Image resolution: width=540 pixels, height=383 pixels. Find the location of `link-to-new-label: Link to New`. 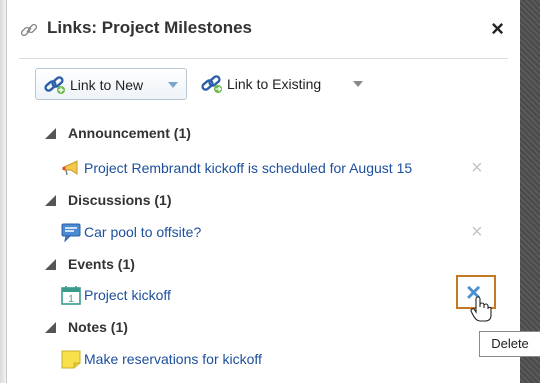

link-to-new-label: Link to New is located at coordinates (107, 85).